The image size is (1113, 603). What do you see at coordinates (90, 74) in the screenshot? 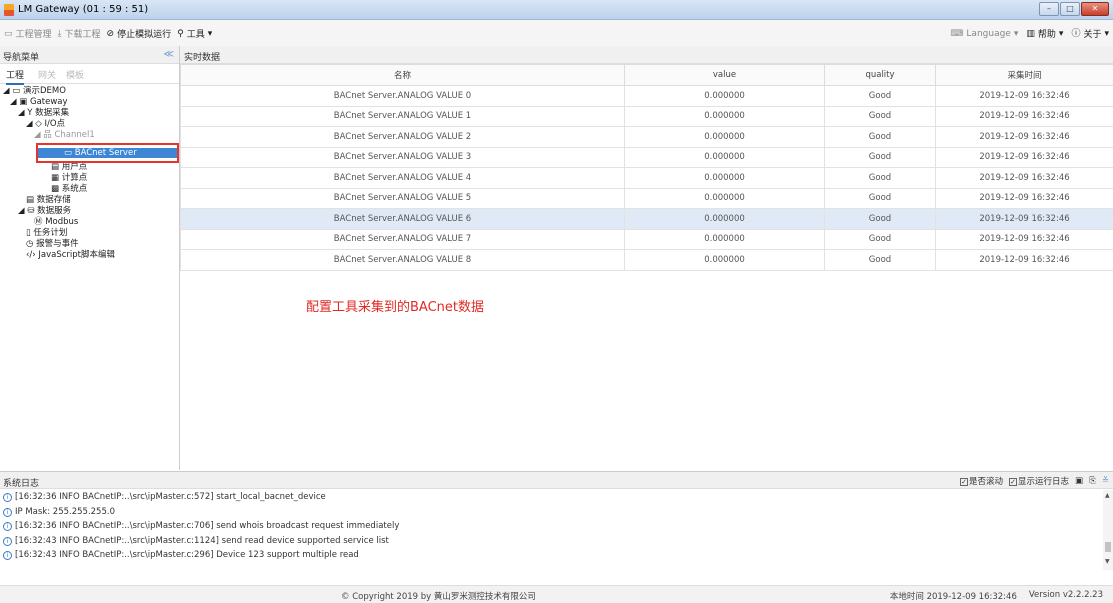
I see `nav-tabs: 工程 网关 模板` at bounding box center [90, 74].